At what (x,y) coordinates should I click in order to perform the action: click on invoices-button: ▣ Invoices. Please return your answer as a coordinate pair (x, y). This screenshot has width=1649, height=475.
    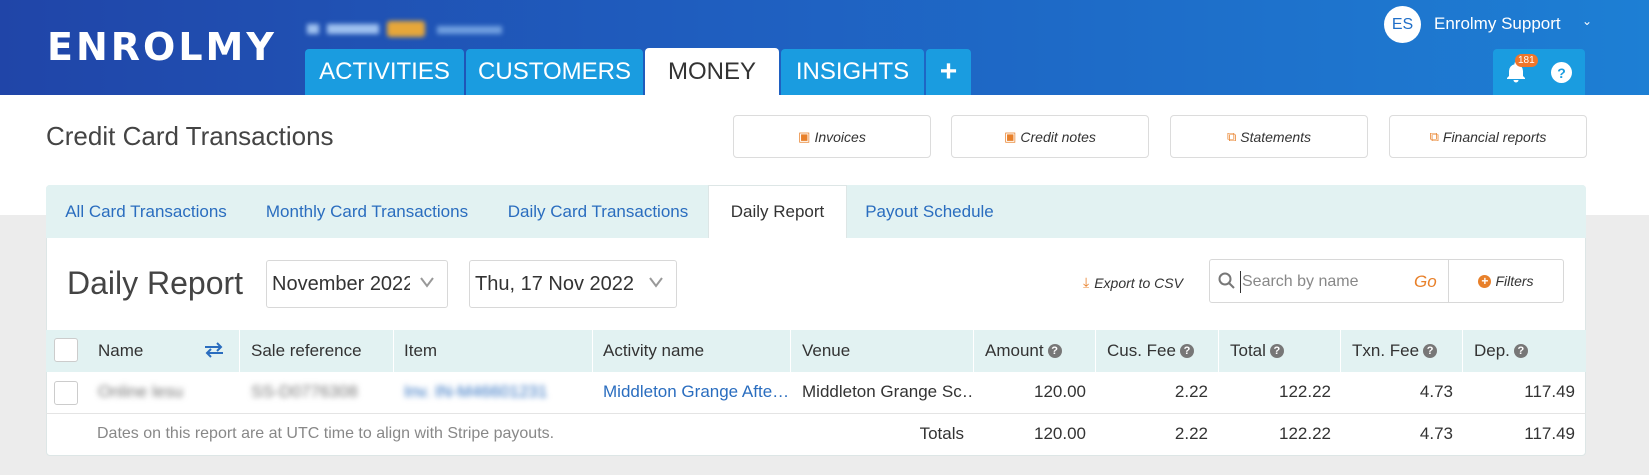
    Looking at the image, I should click on (832, 136).